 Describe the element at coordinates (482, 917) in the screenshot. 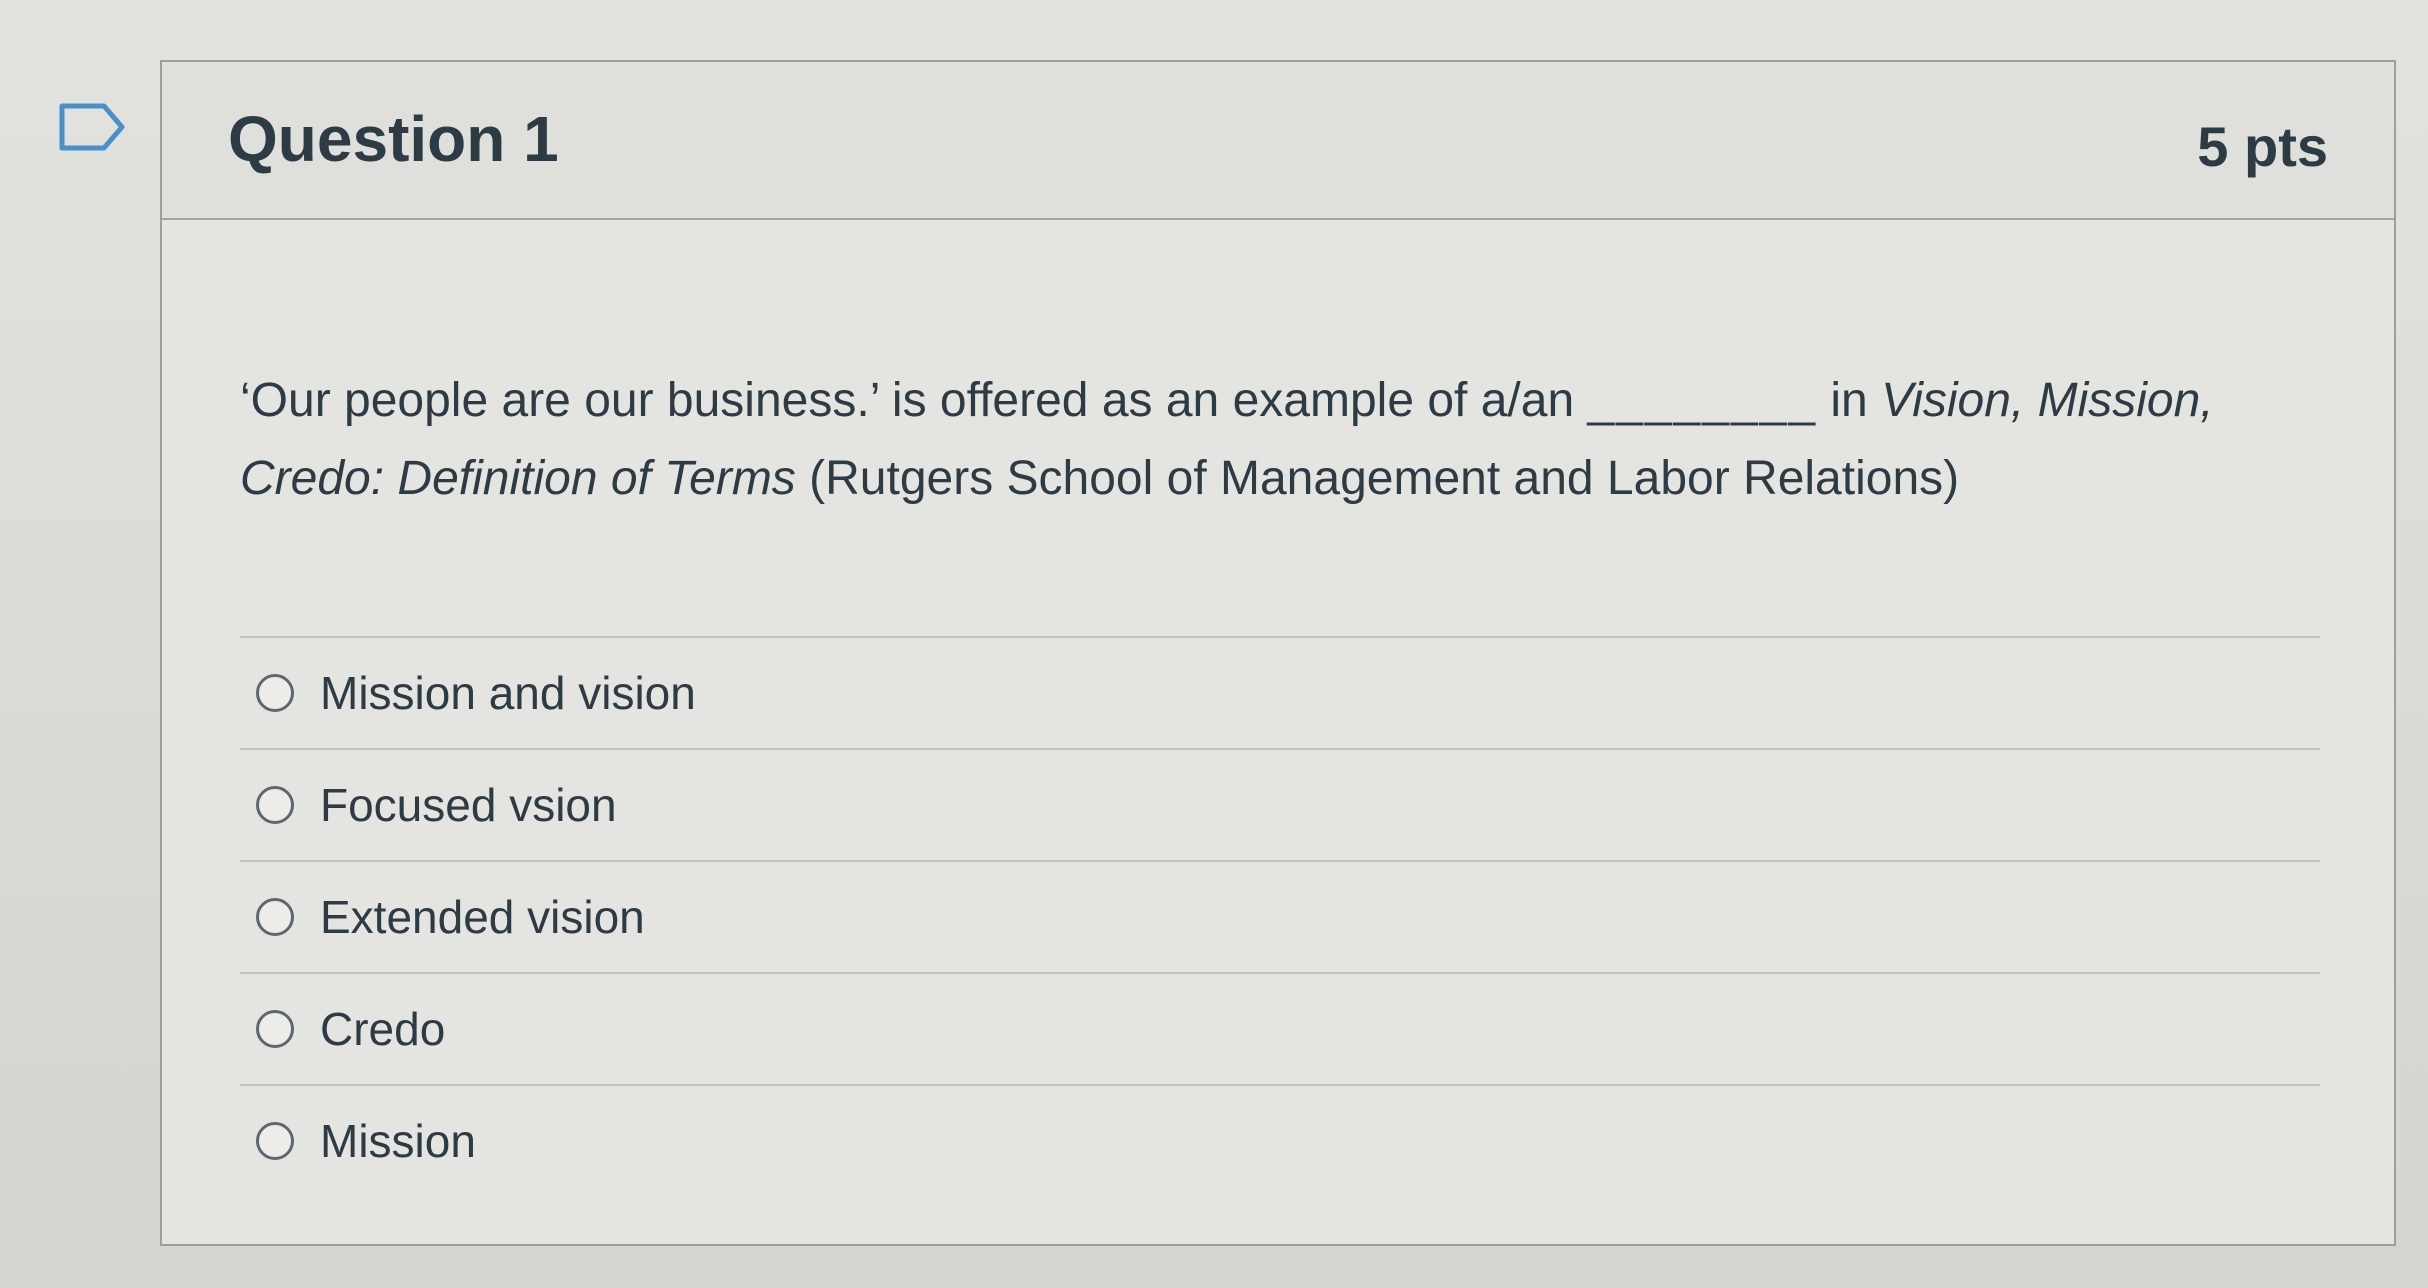

I see `answer-label: Extended vision` at that location.